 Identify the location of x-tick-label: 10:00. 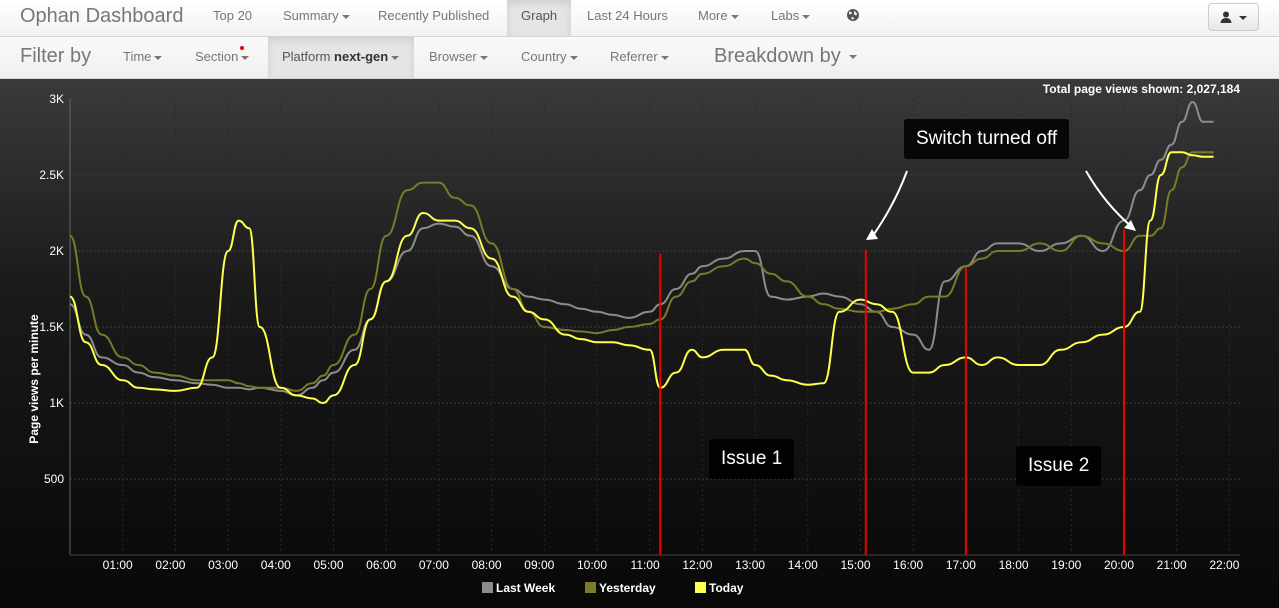
(592, 565).